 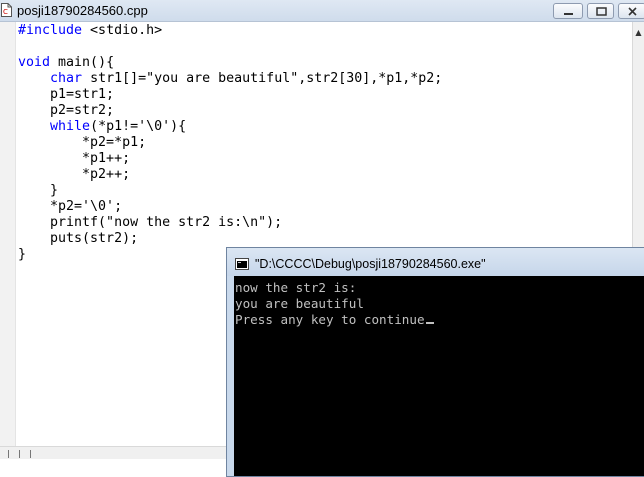 What do you see at coordinates (138, 126) in the screenshot?
I see `code-text: (*p1!='\0'){` at bounding box center [138, 126].